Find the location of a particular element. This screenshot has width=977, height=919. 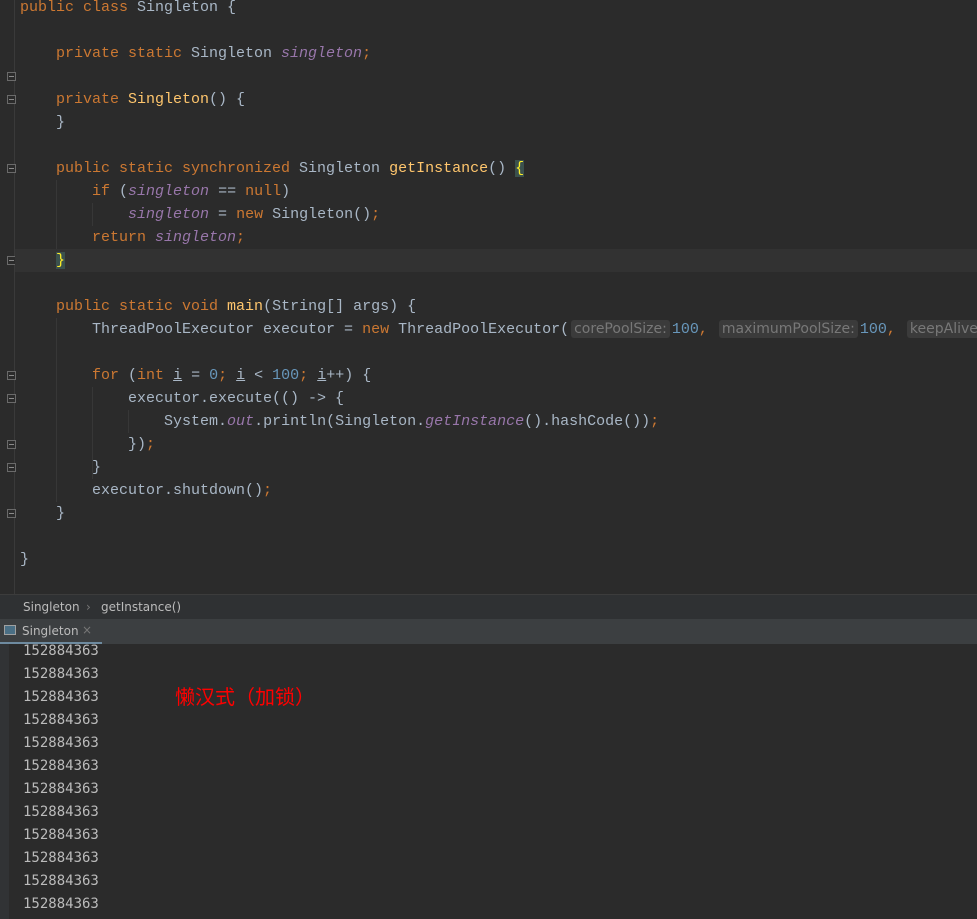

annotation-text: 懒汉式（加锁） is located at coordinates (245, 697).